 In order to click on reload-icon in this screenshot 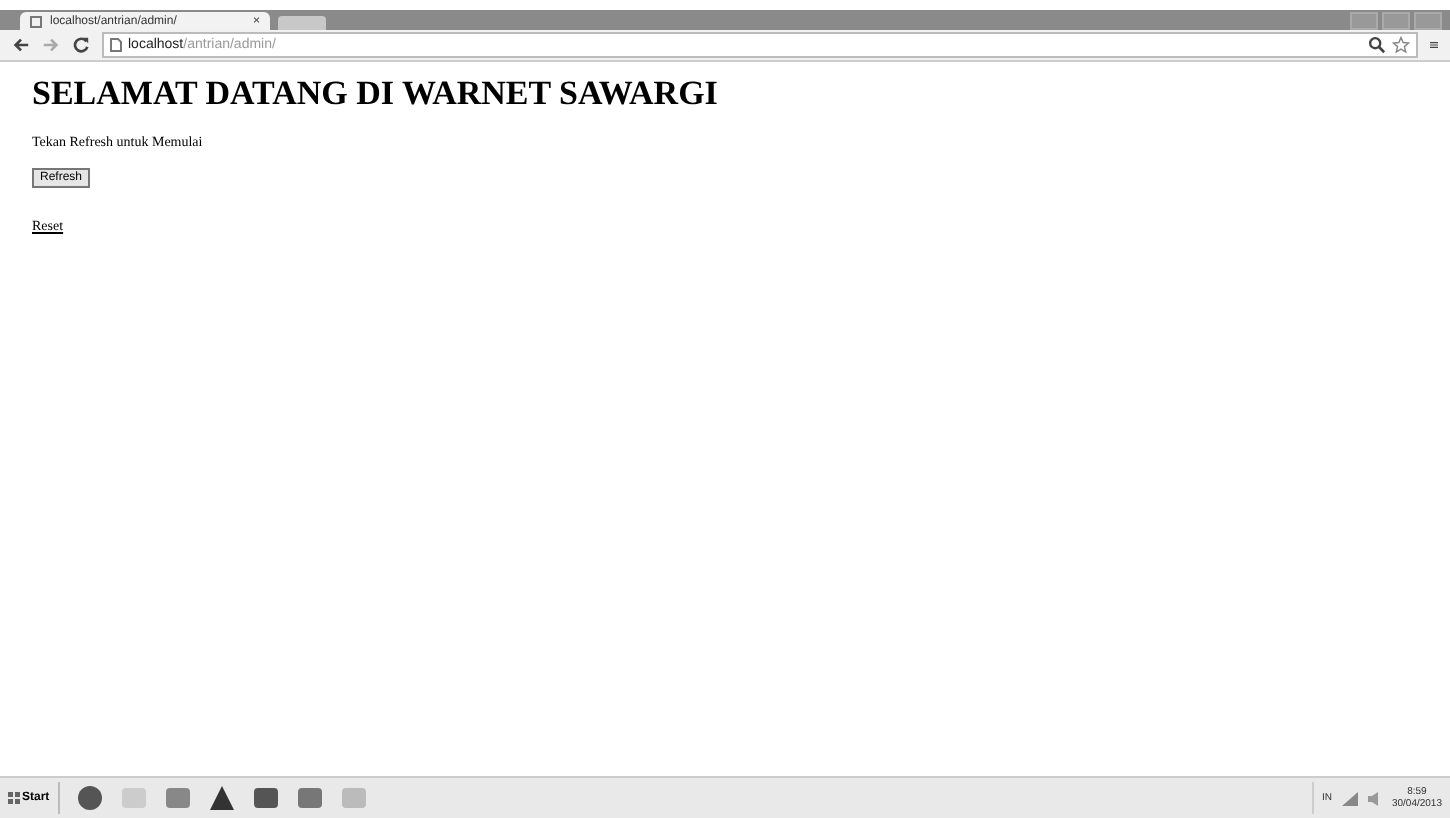, I will do `click(81, 45)`.